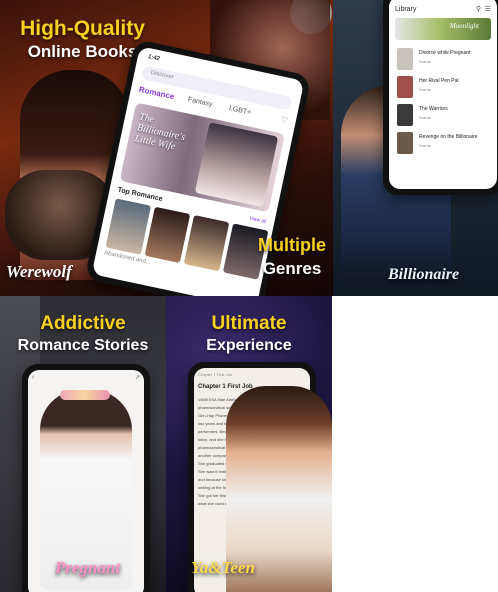  What do you see at coordinates (443, 116) in the screenshot?
I see `library-row: The Warriors Drama` at bounding box center [443, 116].